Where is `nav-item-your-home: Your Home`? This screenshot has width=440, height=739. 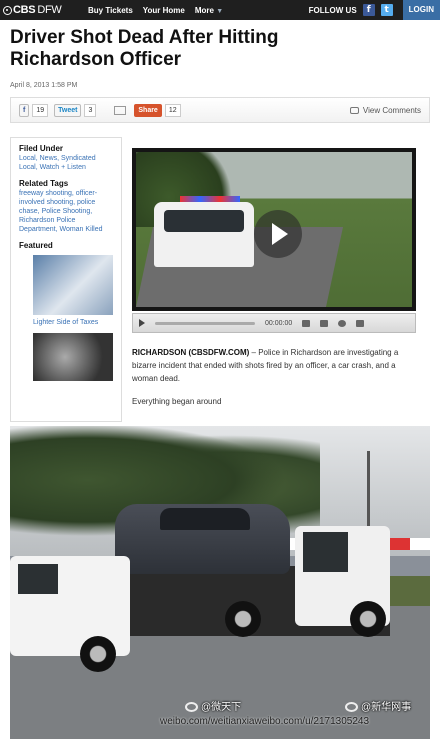 nav-item-your-home: Your Home is located at coordinates (164, 10).